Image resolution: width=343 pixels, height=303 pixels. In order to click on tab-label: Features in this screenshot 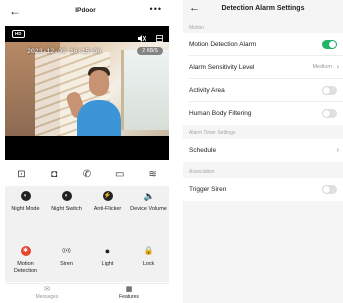, I will do `click(129, 297)`.